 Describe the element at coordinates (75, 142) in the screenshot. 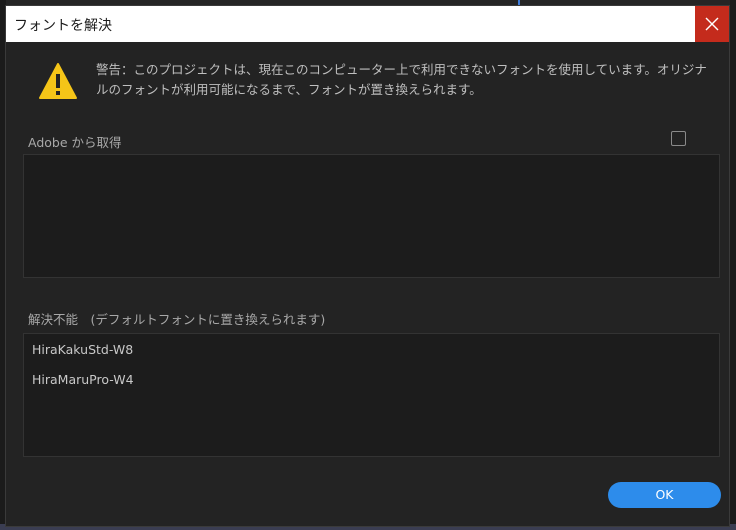

I see `adobe-section-label: Adobe から取得` at that location.